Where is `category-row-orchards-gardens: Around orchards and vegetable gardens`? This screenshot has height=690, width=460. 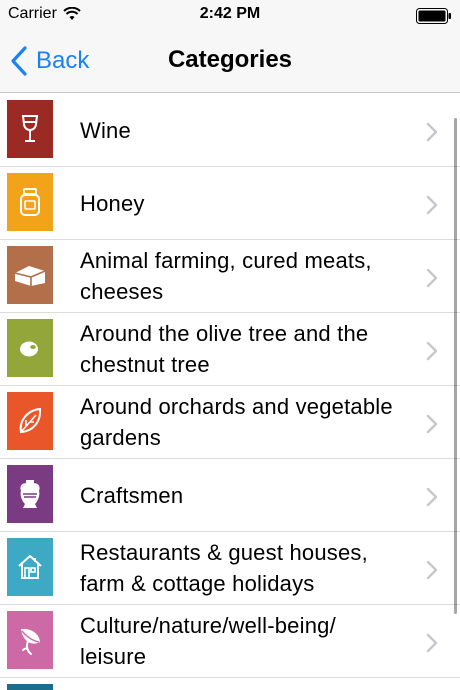 category-row-orchards-gardens: Around orchards and vegetable gardens is located at coordinates (230, 422).